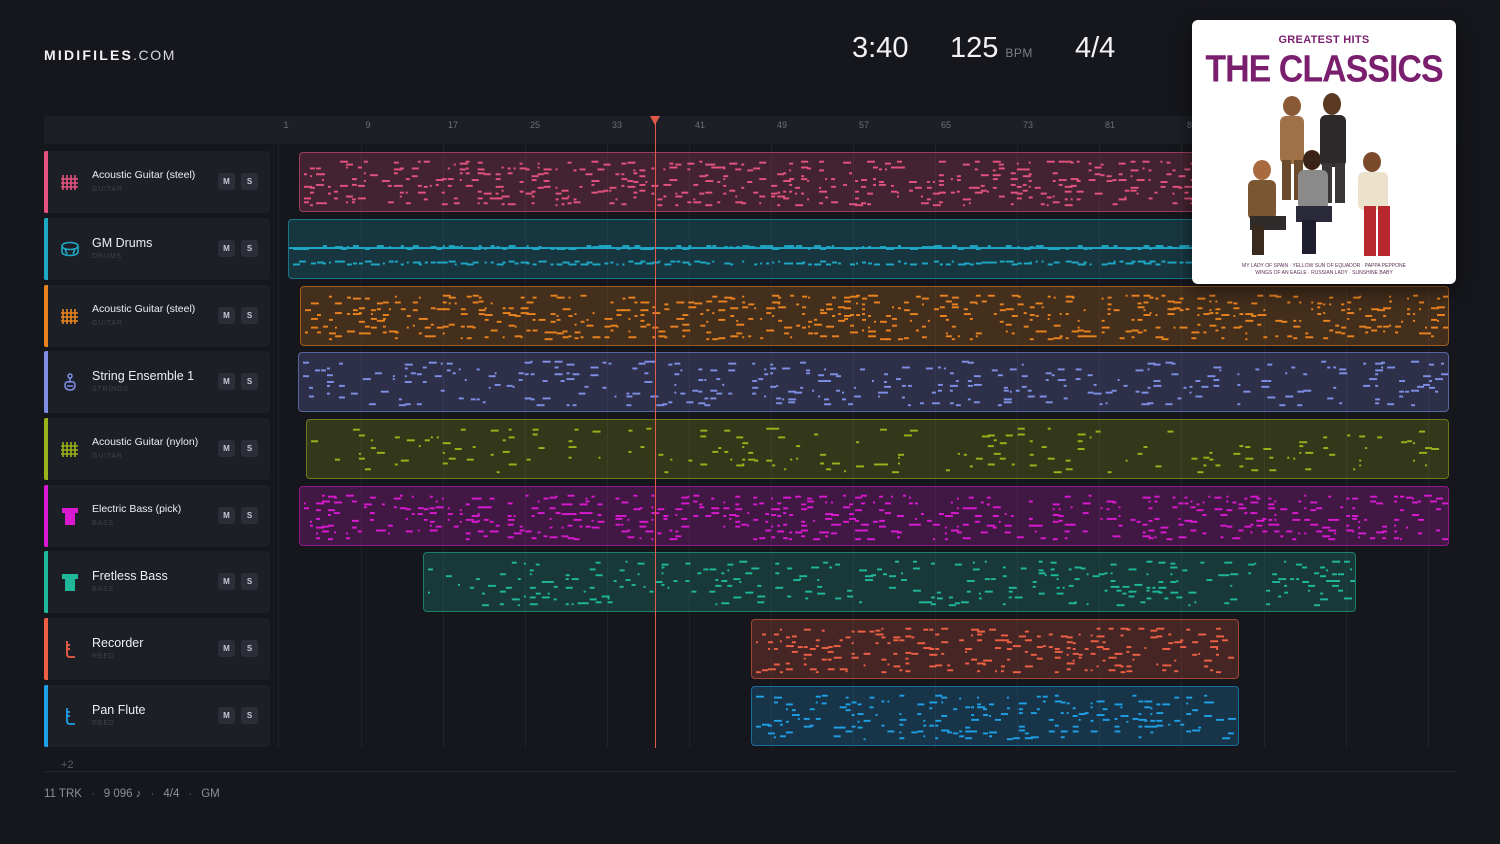 The height and width of the screenshot is (844, 1500). Describe the element at coordinates (171, 794) in the screenshot. I see `footer-meter: 4/4` at that location.